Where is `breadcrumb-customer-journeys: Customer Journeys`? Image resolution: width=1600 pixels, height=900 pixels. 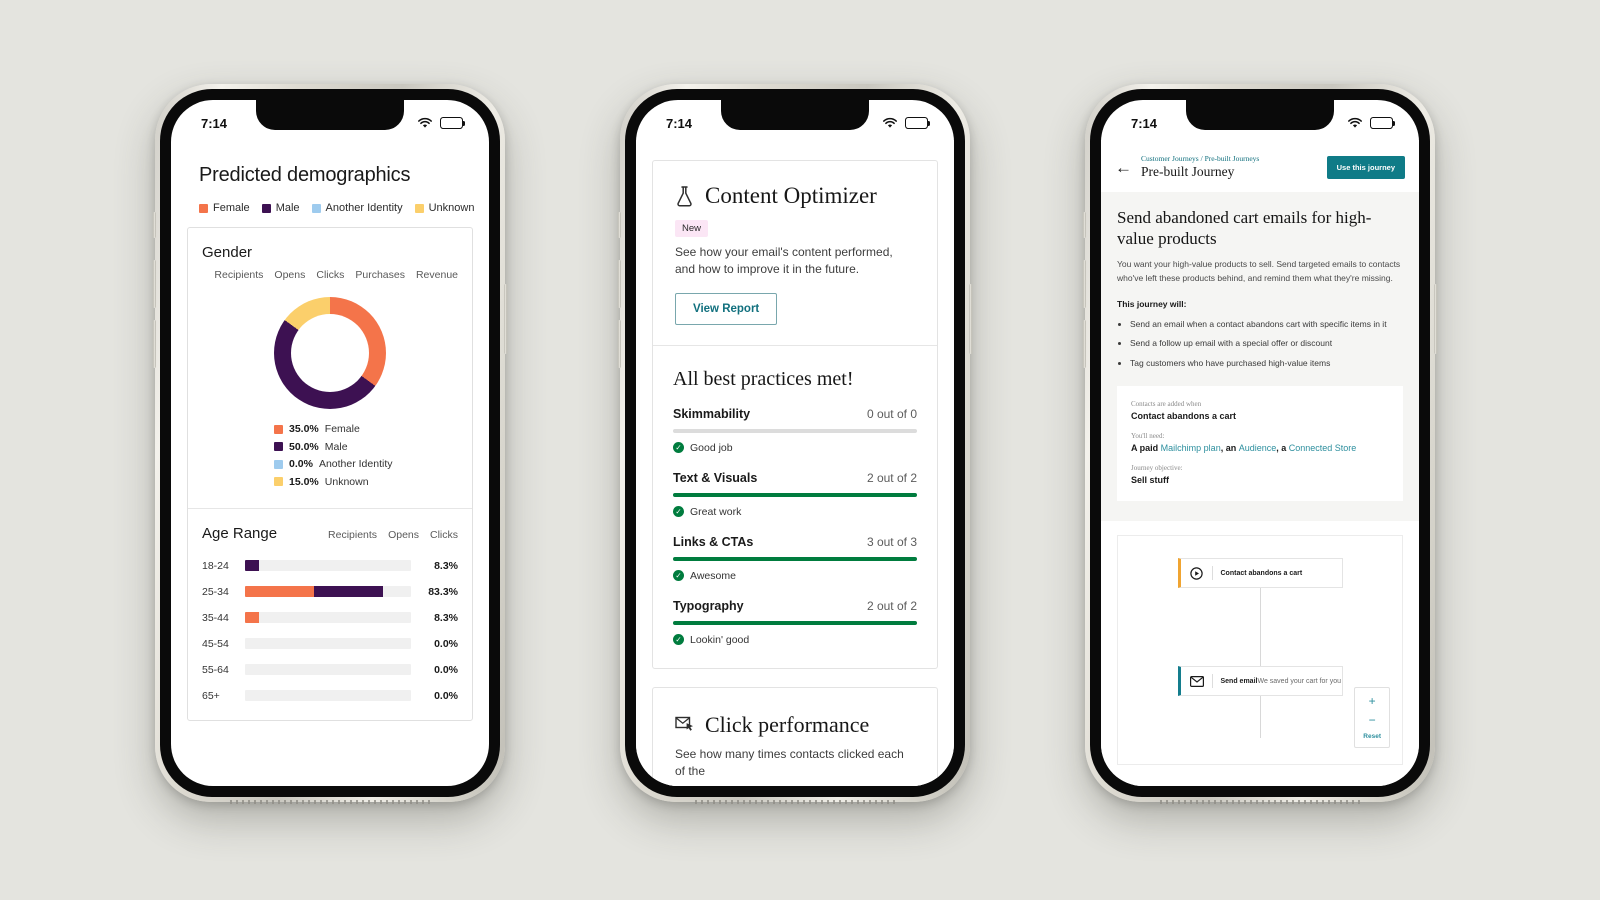 breadcrumb-customer-journeys: Customer Journeys is located at coordinates (1170, 158).